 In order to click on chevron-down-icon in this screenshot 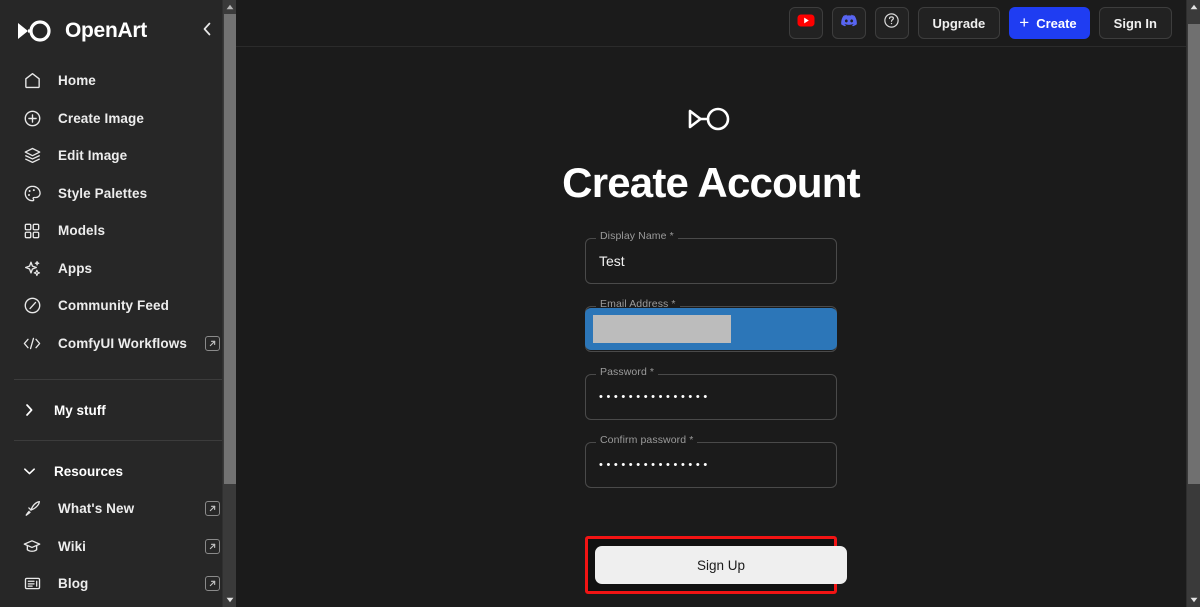, I will do `click(29, 471)`.